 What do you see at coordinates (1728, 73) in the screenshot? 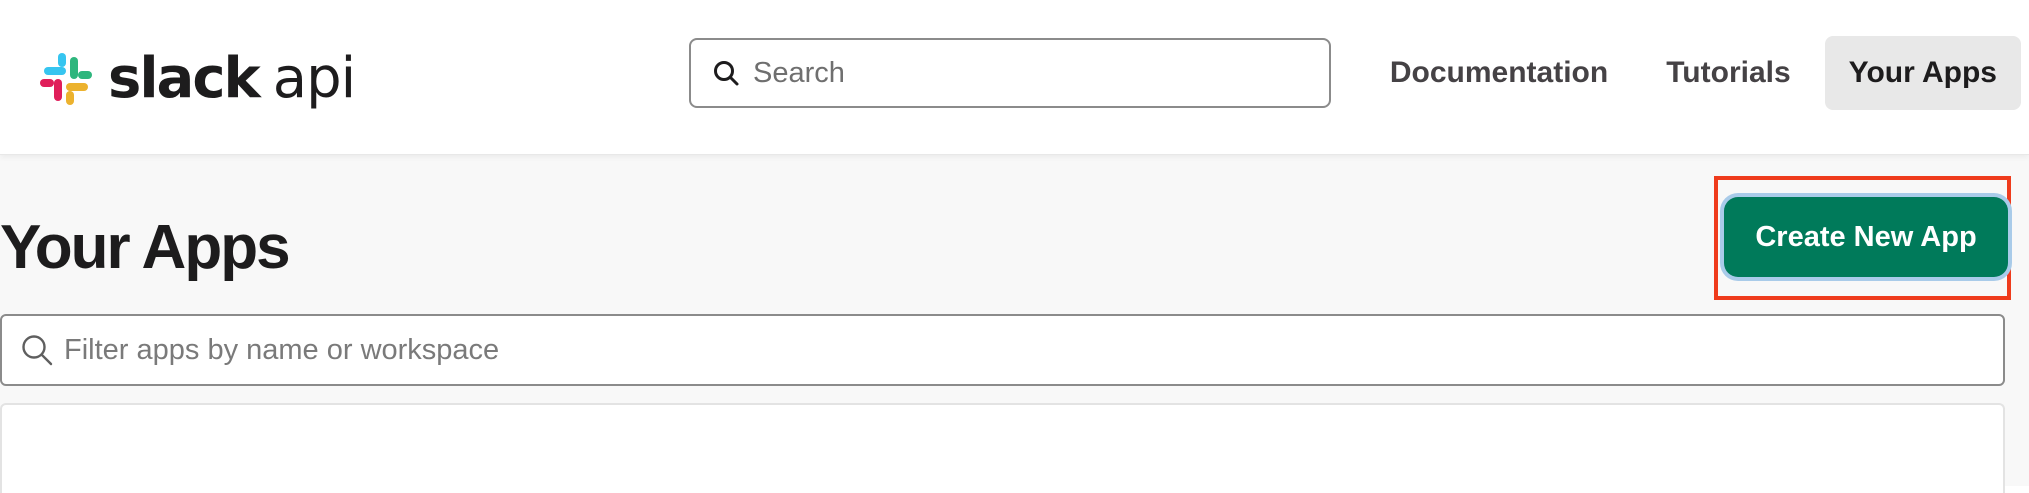
I see `nav-tutorials: Tutorials` at bounding box center [1728, 73].